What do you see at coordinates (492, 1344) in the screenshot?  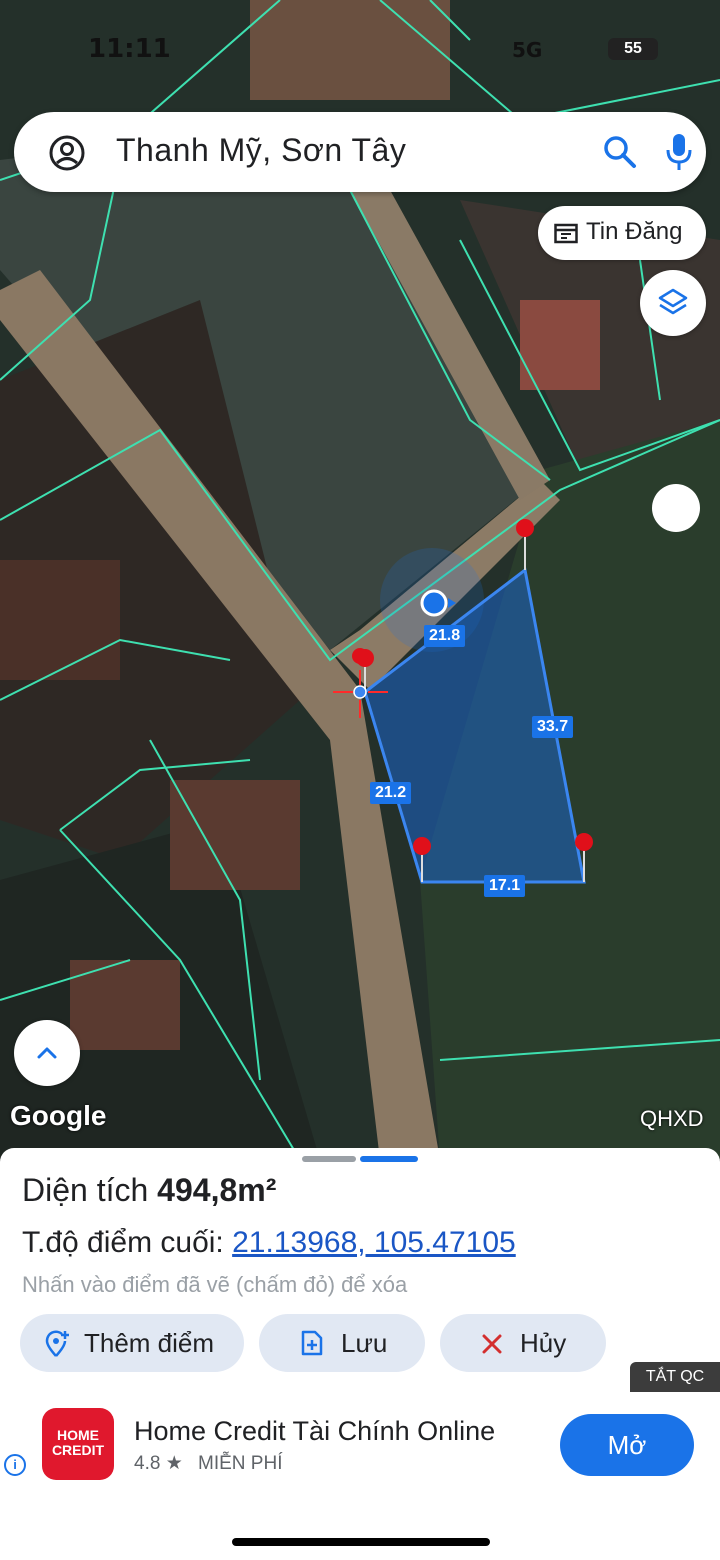 I see `close-icon` at bounding box center [492, 1344].